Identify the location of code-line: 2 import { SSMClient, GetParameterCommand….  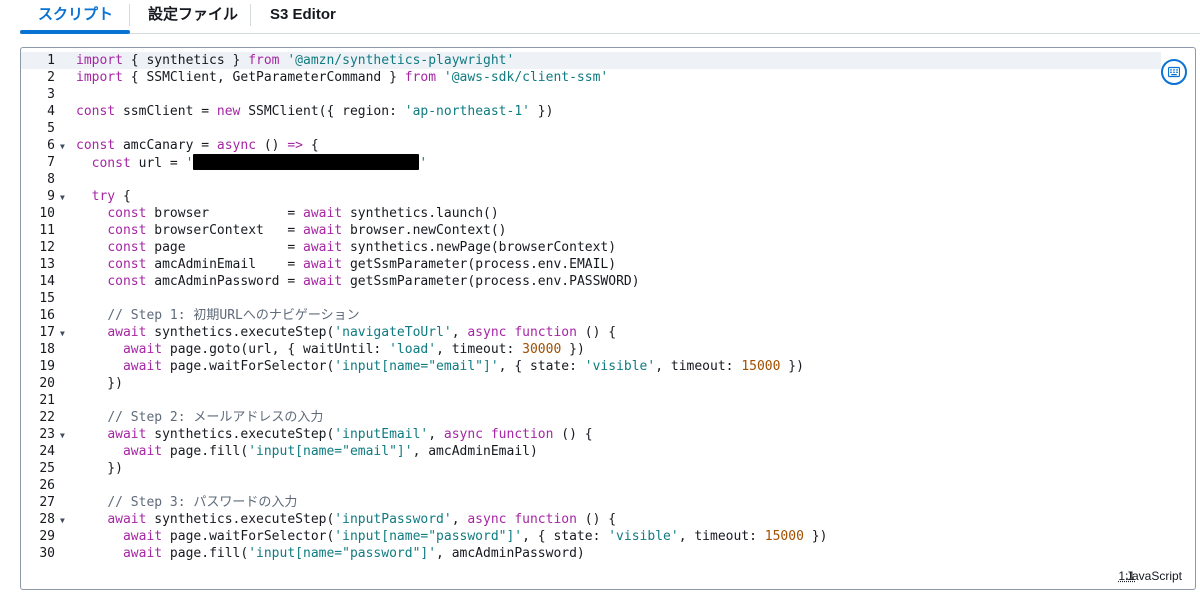
(591, 77).